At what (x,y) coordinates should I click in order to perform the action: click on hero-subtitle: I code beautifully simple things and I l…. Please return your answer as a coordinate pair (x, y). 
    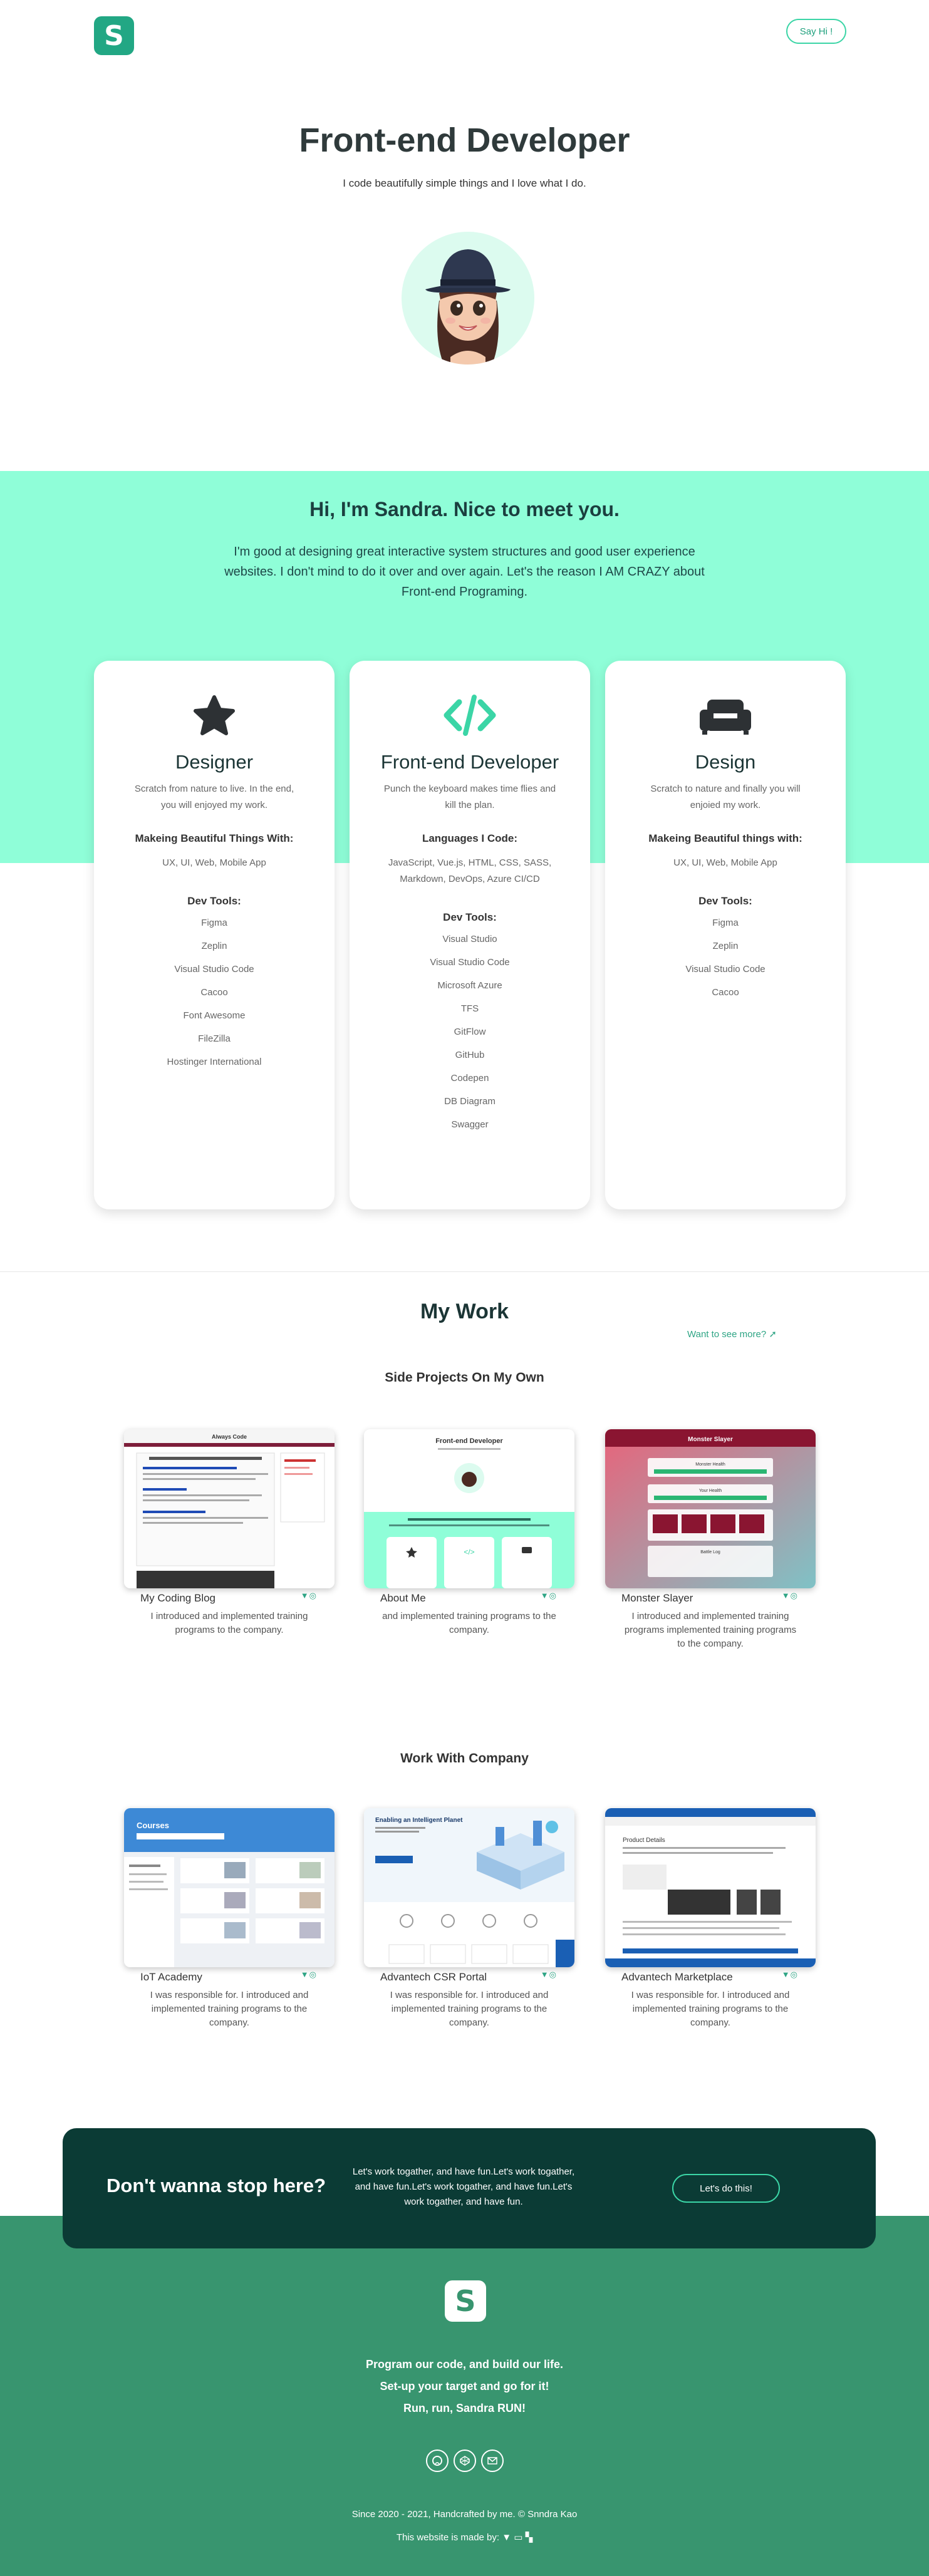
    Looking at the image, I should click on (464, 183).